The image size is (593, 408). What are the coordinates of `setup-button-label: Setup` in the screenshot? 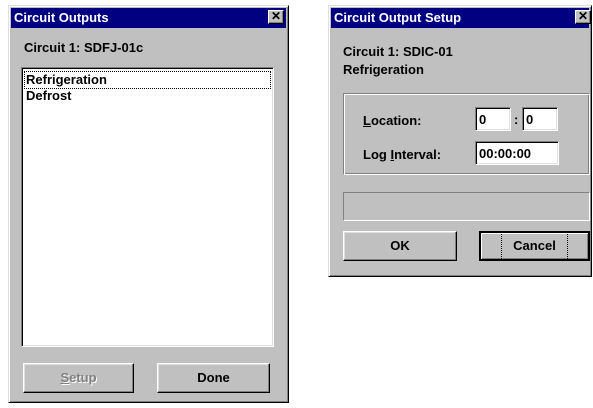 It's located at (78, 377).